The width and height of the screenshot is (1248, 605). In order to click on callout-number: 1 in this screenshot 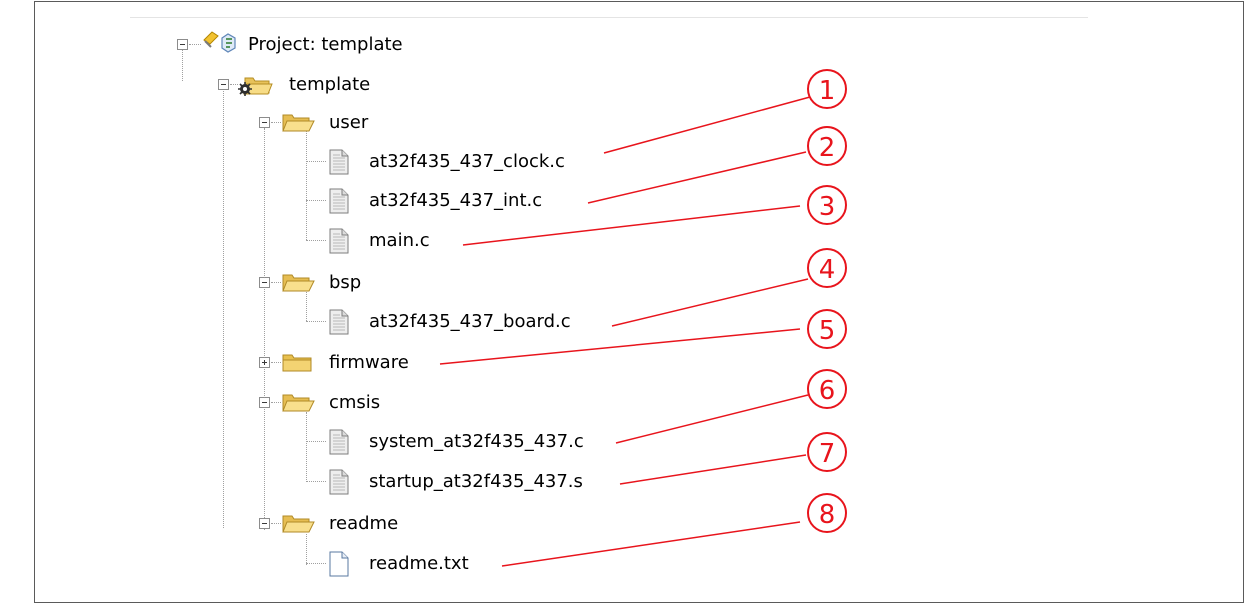, I will do `click(827, 91)`.